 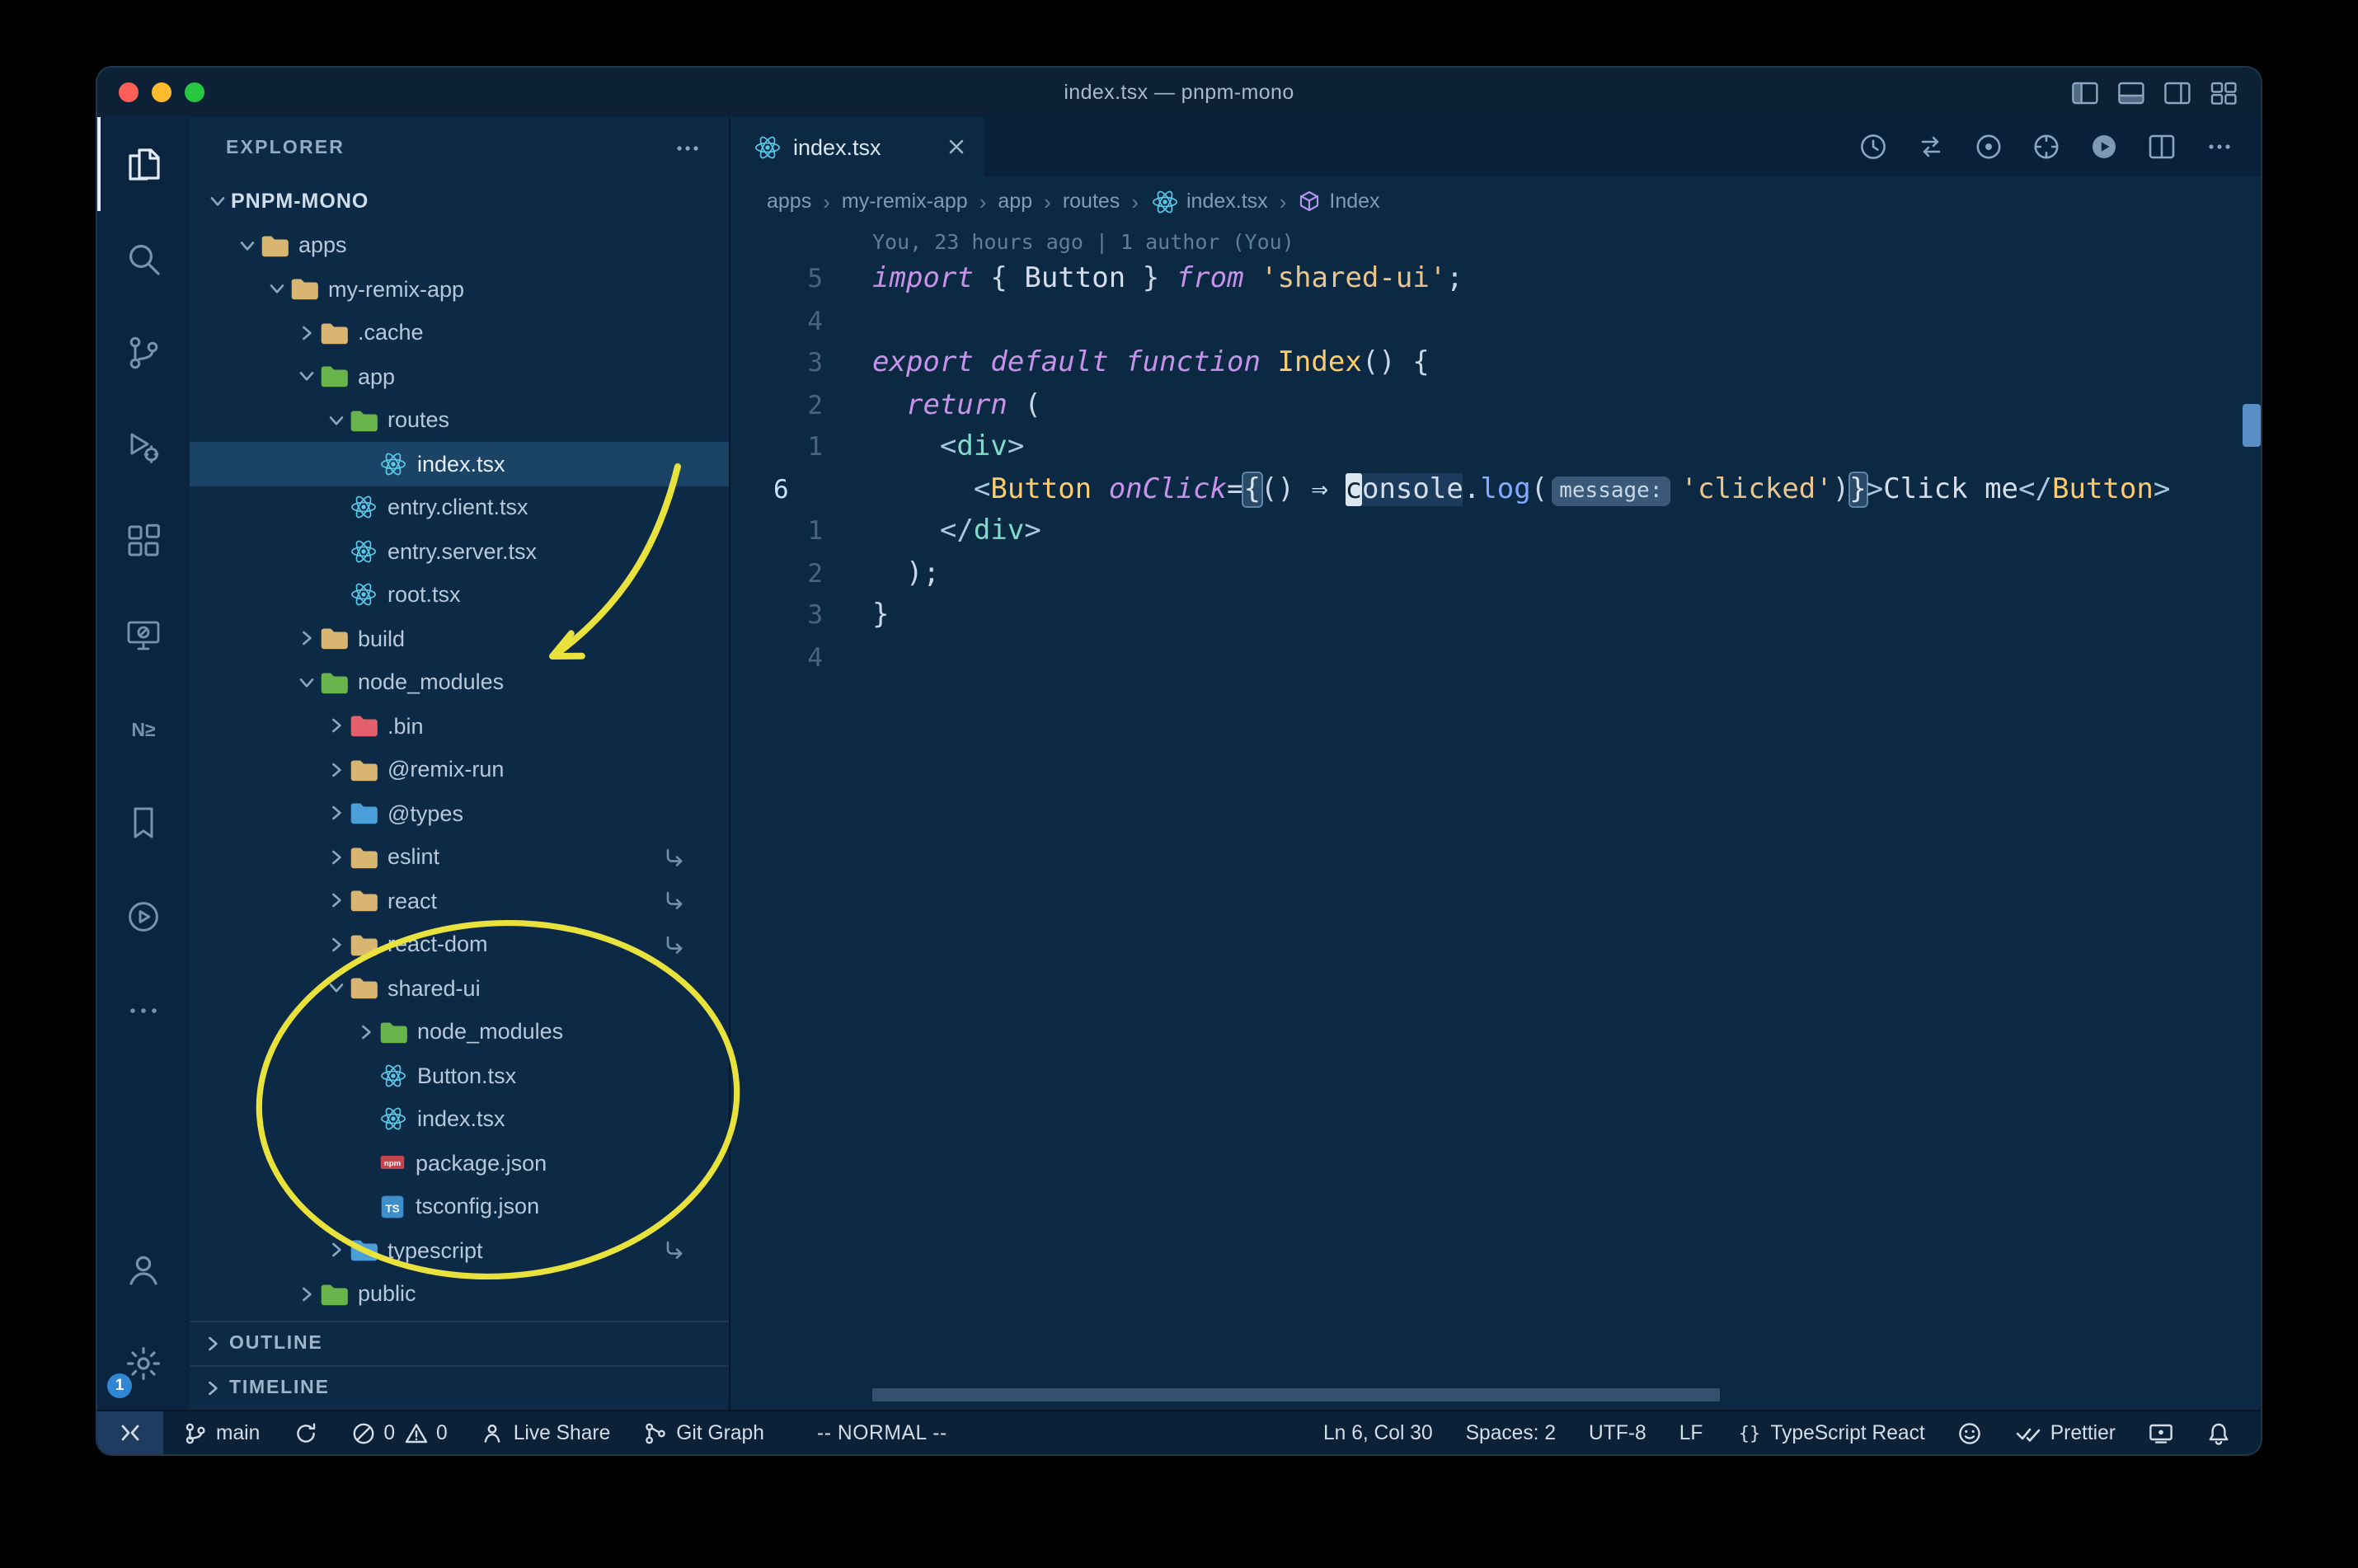 What do you see at coordinates (195, 92) in the screenshot?
I see `zoom-window-button` at bounding box center [195, 92].